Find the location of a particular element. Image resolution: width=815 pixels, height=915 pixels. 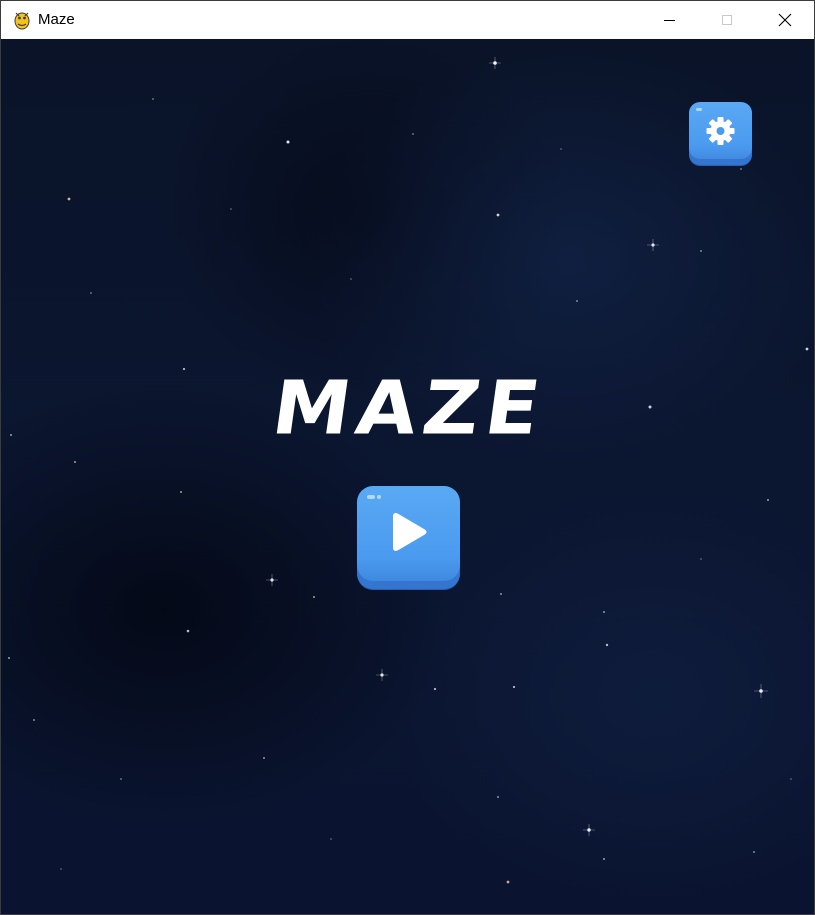

play-icon is located at coordinates (410, 532).